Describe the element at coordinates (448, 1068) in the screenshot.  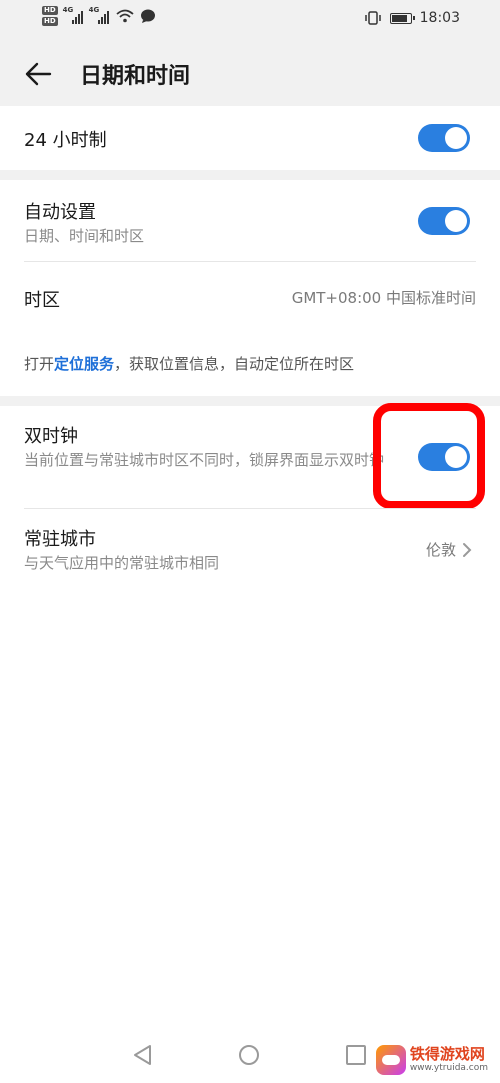
I see `watermark-url: www.ytruida.com` at that location.